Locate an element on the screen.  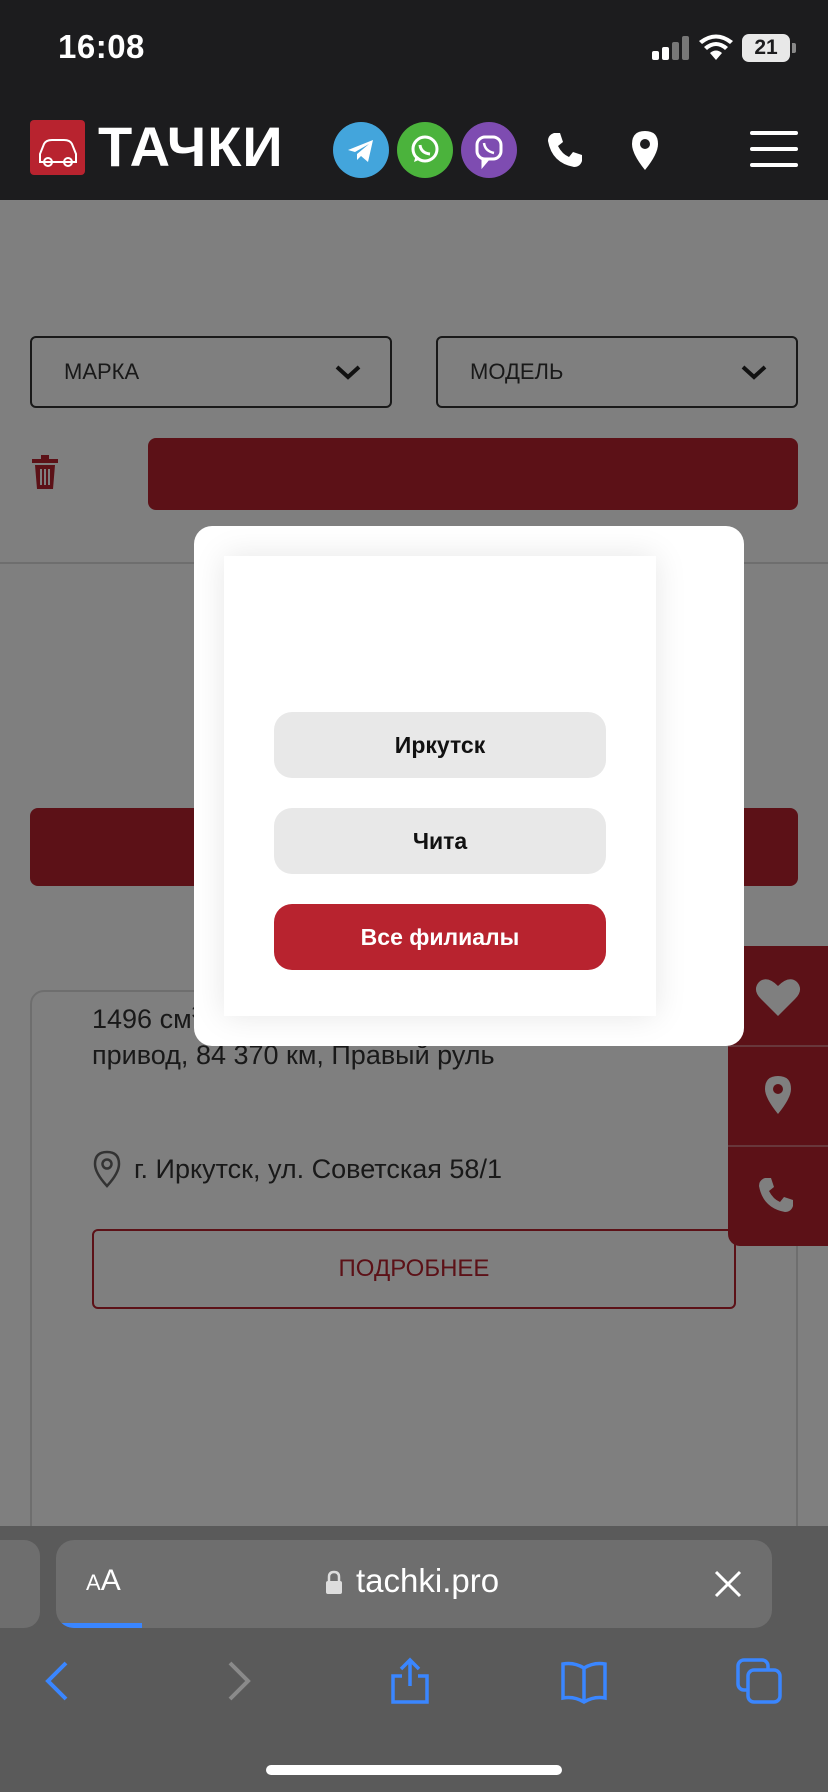
battery-tip is located at coordinates (794, 48).